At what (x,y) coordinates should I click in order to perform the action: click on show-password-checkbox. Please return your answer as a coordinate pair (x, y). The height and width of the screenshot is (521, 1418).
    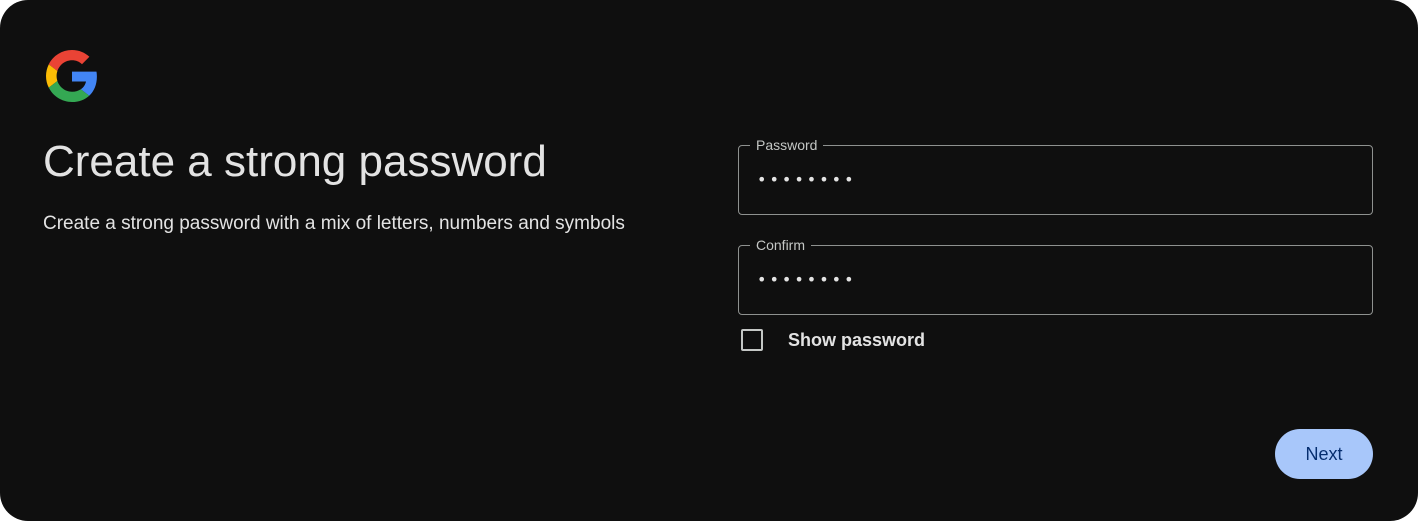
    Looking at the image, I should click on (752, 340).